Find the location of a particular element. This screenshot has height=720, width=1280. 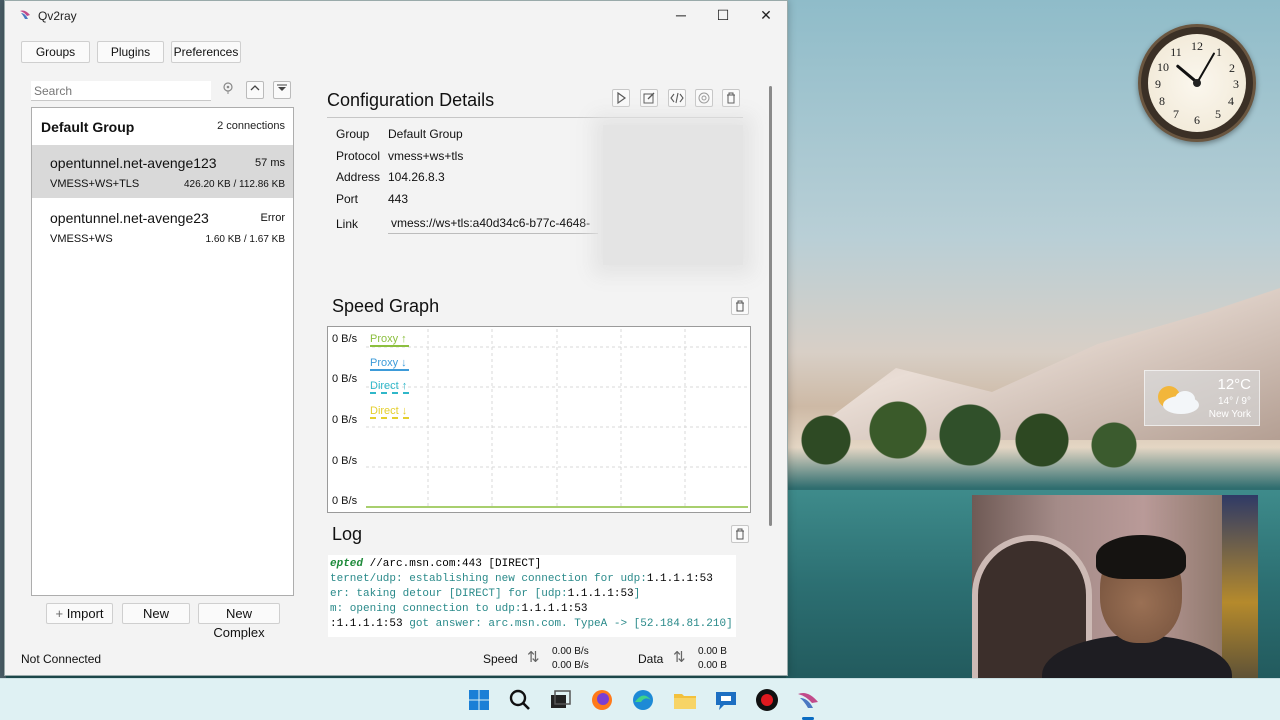

edit-icon is located at coordinates (649, 98).